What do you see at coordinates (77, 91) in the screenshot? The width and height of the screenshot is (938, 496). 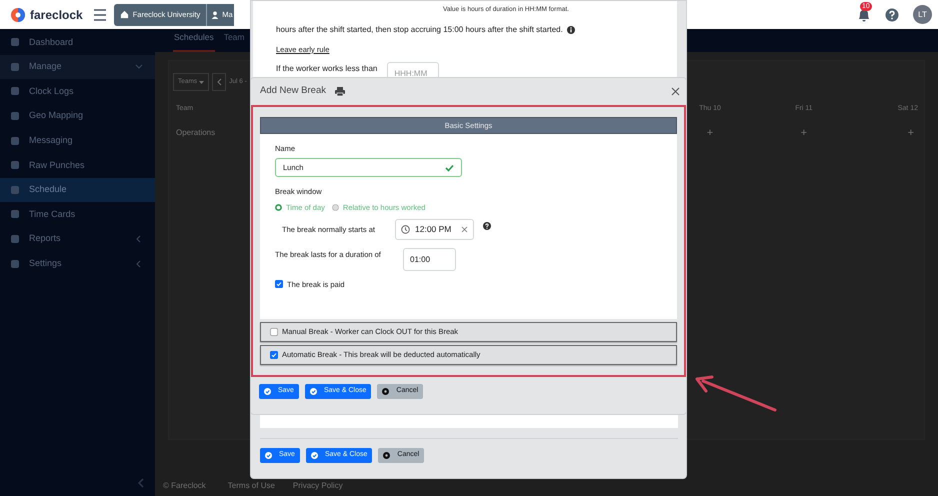 I see `sidebar-item: Clock Logs` at bounding box center [77, 91].